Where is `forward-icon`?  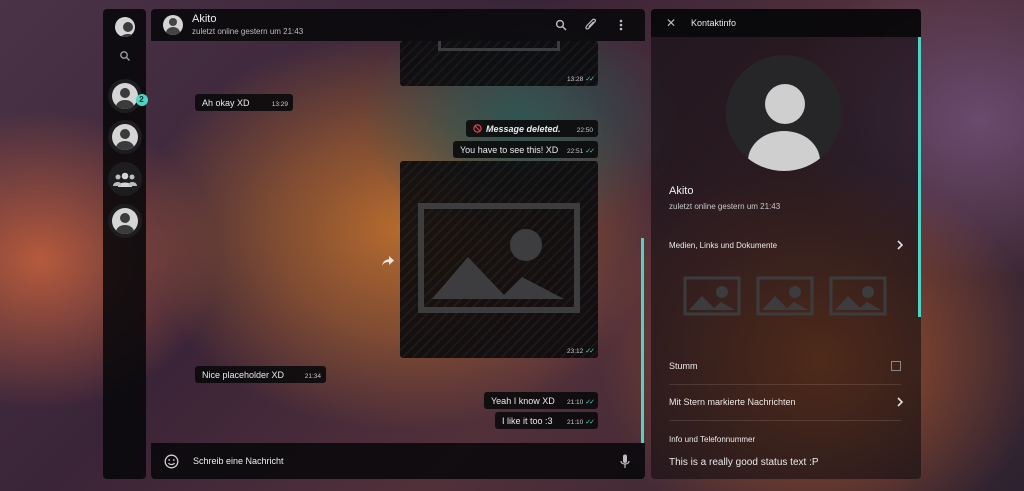 forward-icon is located at coordinates (388, 261).